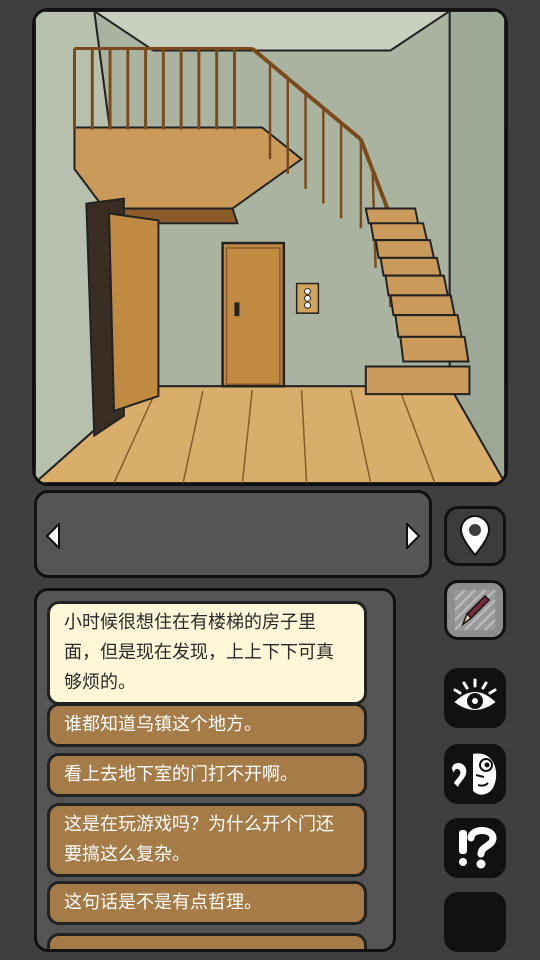 This screenshot has width=540, height=960. I want to click on speech-face-icon, so click(475, 774).